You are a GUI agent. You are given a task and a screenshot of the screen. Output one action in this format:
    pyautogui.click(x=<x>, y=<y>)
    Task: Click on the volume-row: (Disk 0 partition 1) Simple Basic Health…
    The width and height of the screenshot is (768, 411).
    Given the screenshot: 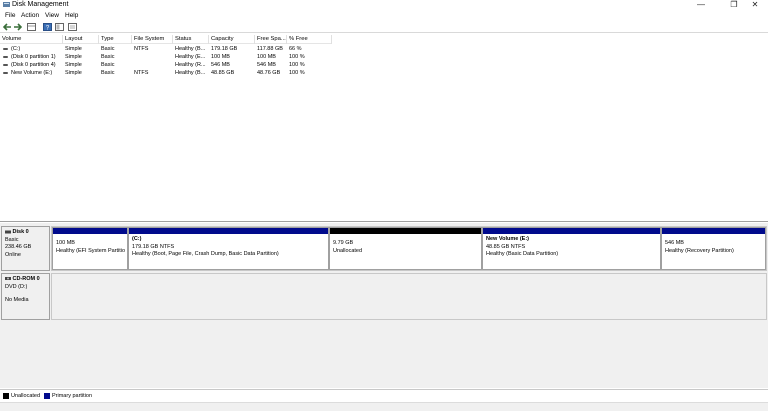 What is the action you would take?
    pyautogui.click(x=166, y=57)
    